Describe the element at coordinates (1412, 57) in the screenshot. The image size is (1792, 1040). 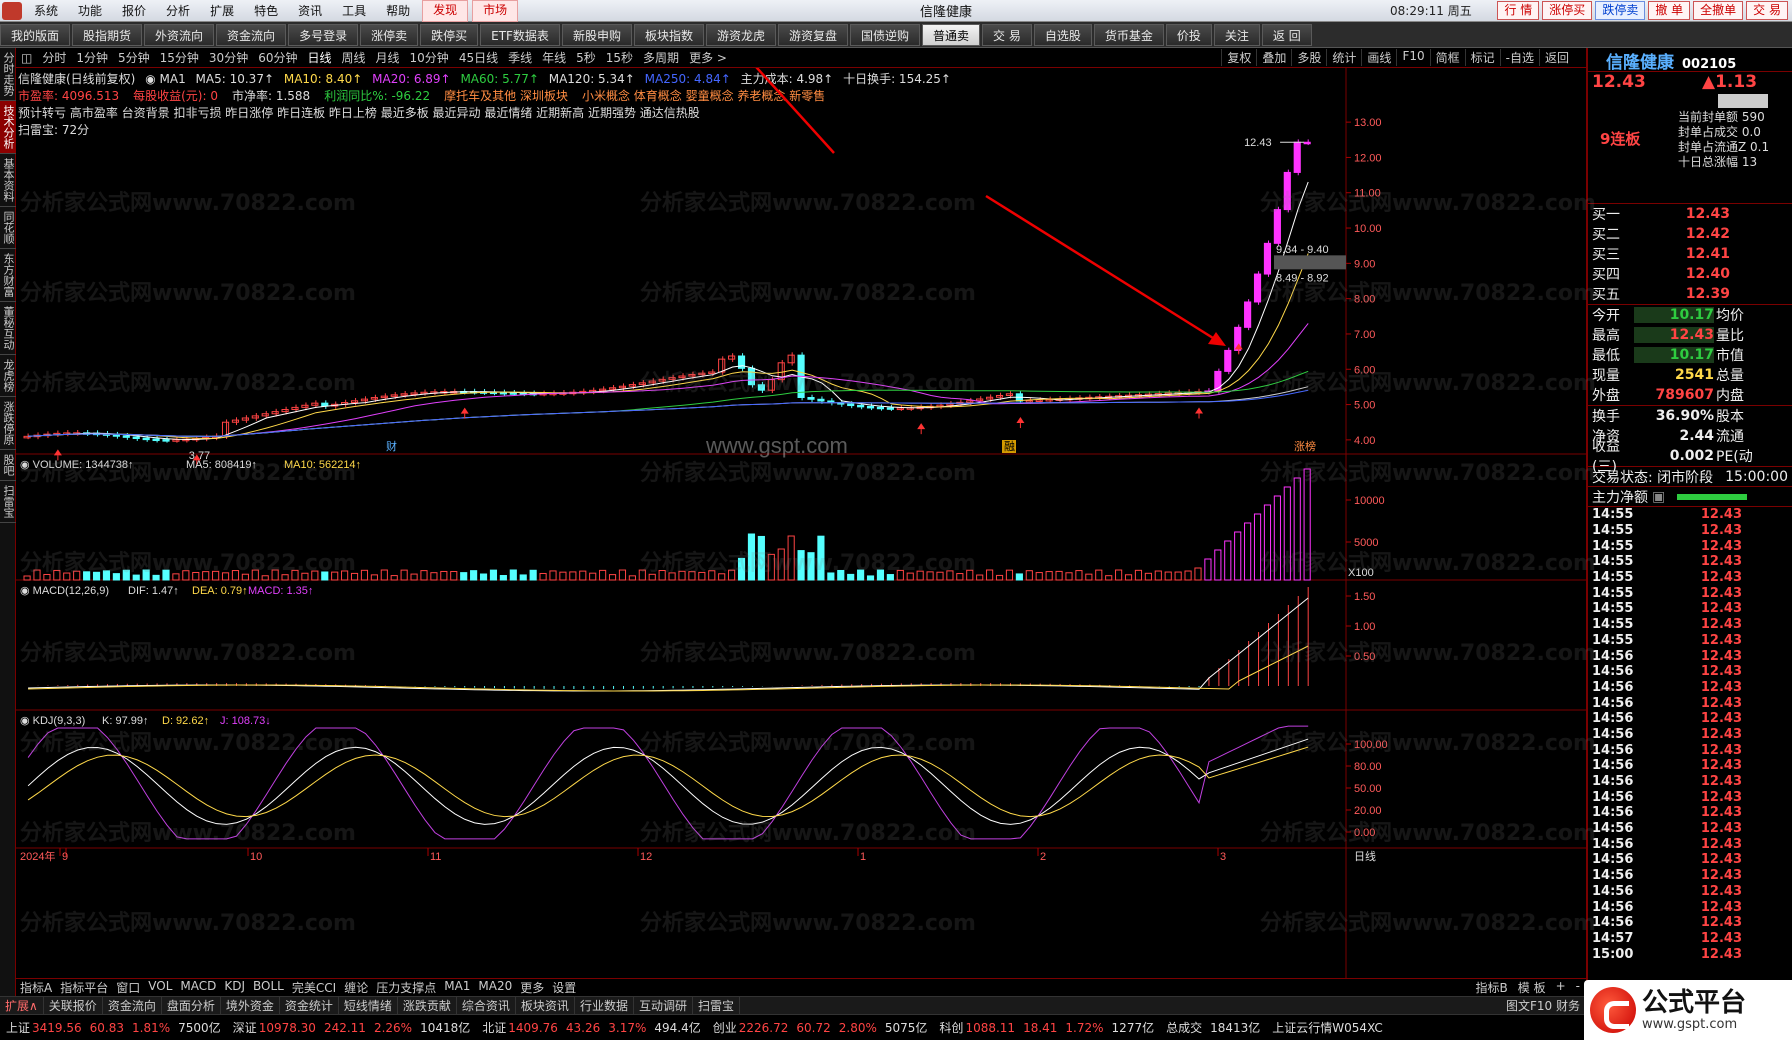
I see `chart-tool-button: F10` at that location.